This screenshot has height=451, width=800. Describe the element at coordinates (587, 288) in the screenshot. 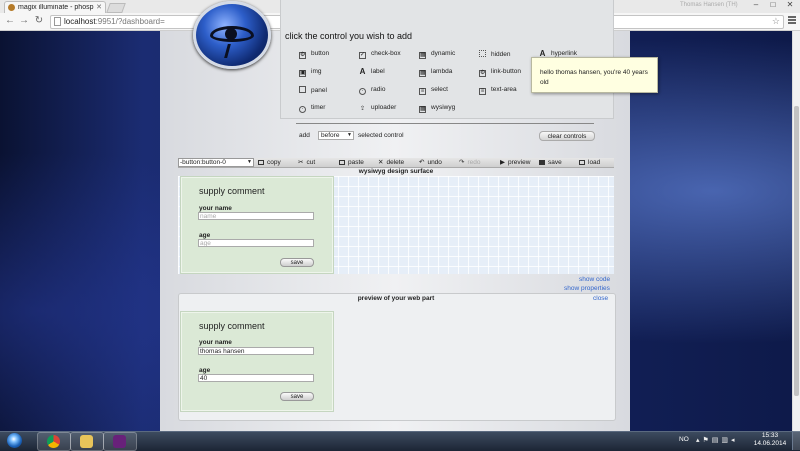

I see `show-properties-link: show properties` at that location.